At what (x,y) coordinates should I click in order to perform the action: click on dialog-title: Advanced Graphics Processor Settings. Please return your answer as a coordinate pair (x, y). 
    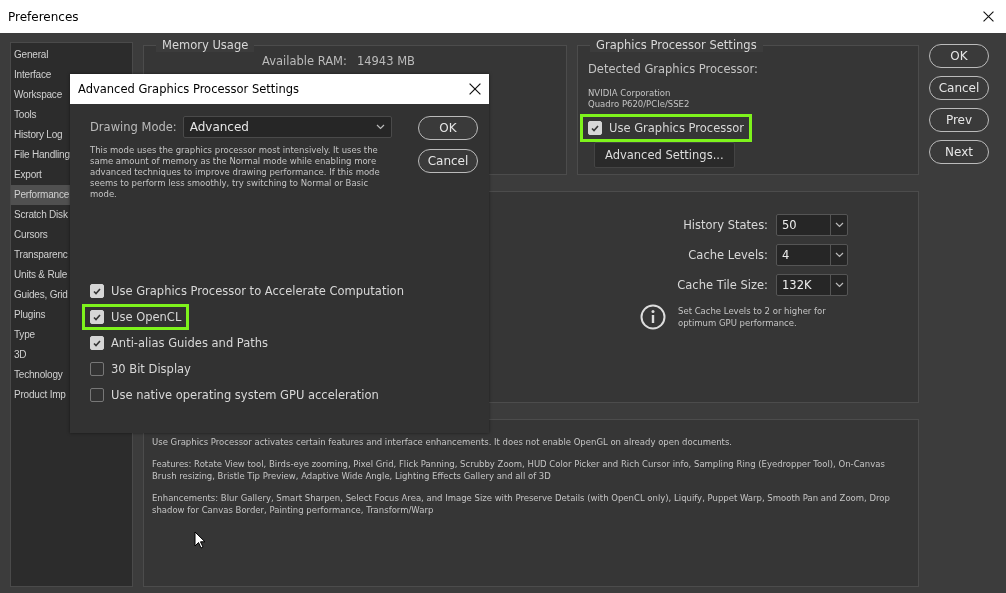
    Looking at the image, I should click on (189, 89).